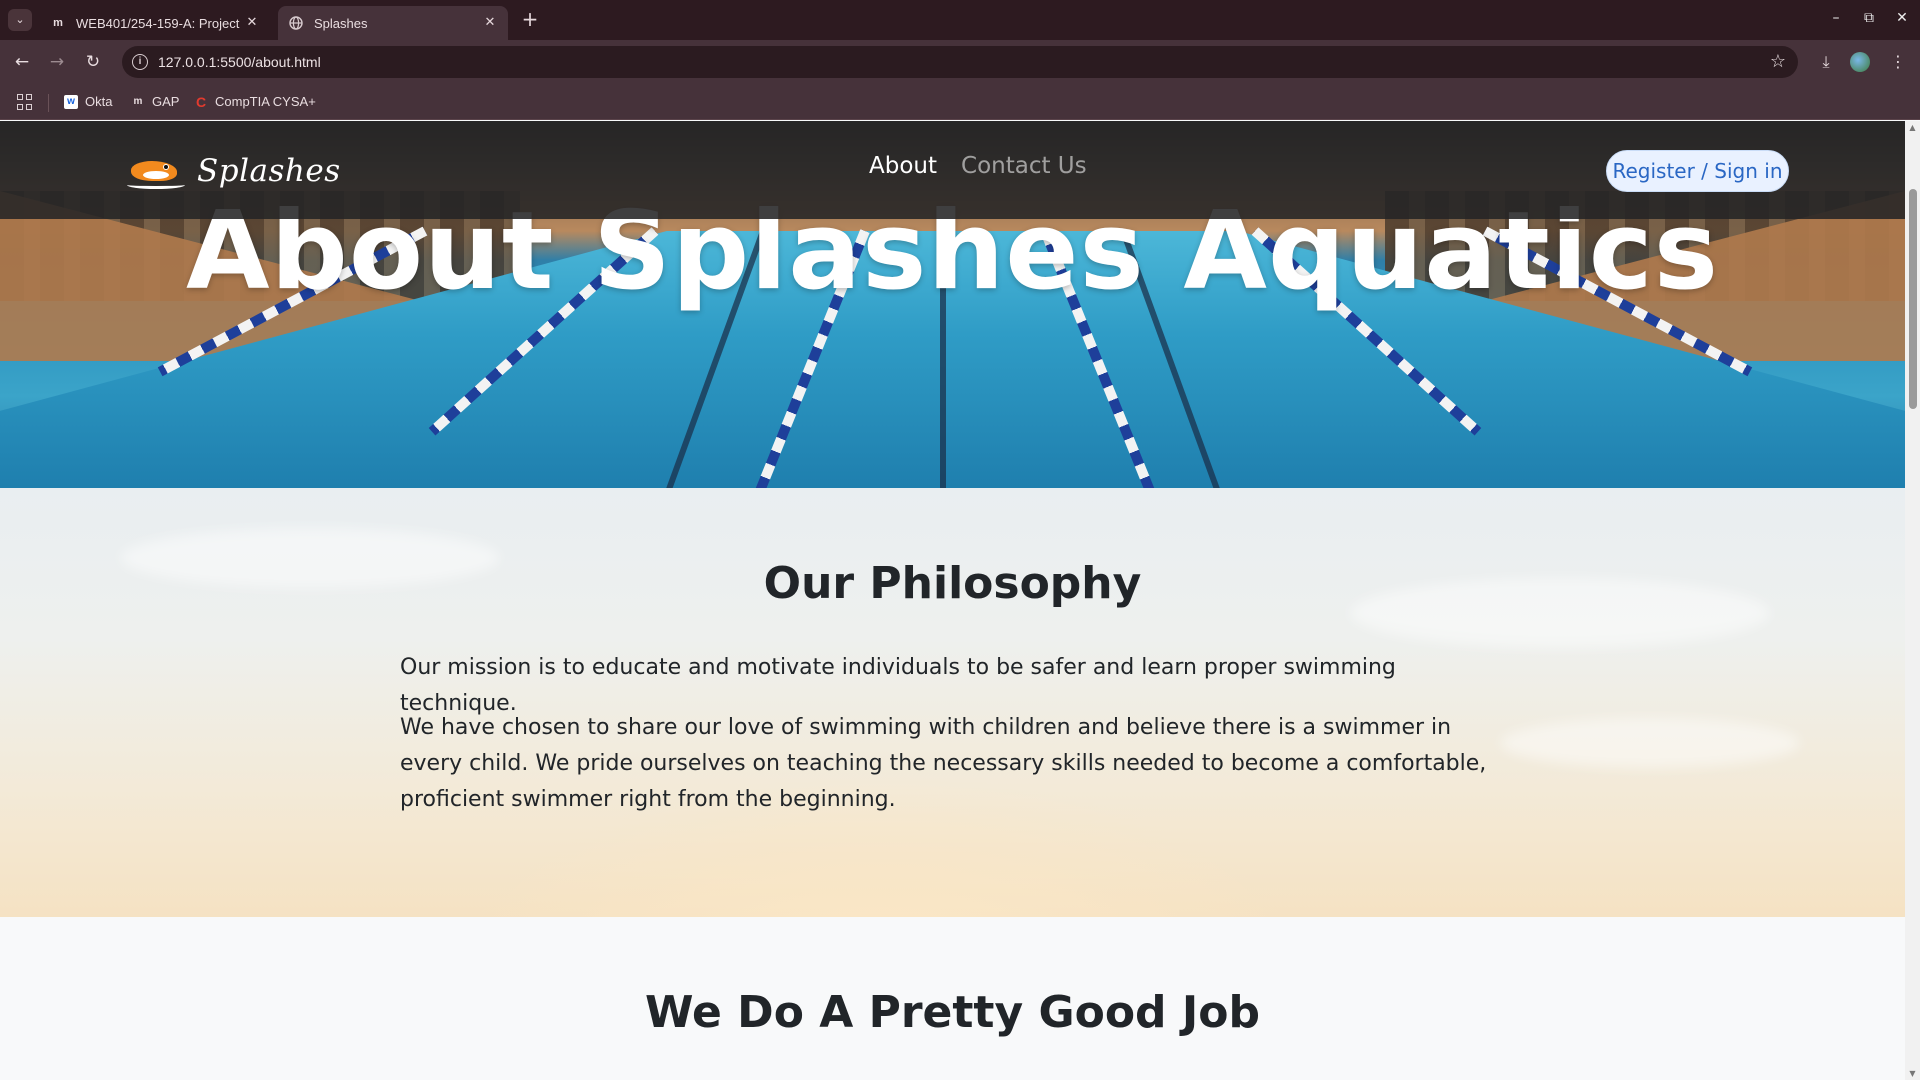 Image resolution: width=1920 pixels, height=1080 pixels. Describe the element at coordinates (530, 20) in the screenshot. I see `new-tab-button: +` at that location.